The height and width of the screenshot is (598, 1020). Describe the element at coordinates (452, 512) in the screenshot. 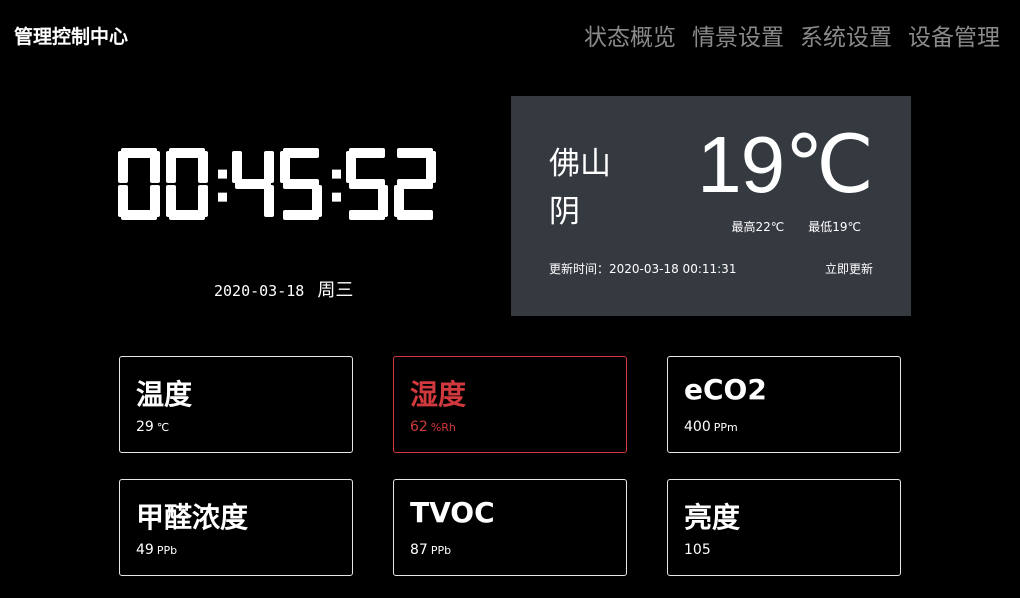

I see `sensor-label: TVOC` at that location.